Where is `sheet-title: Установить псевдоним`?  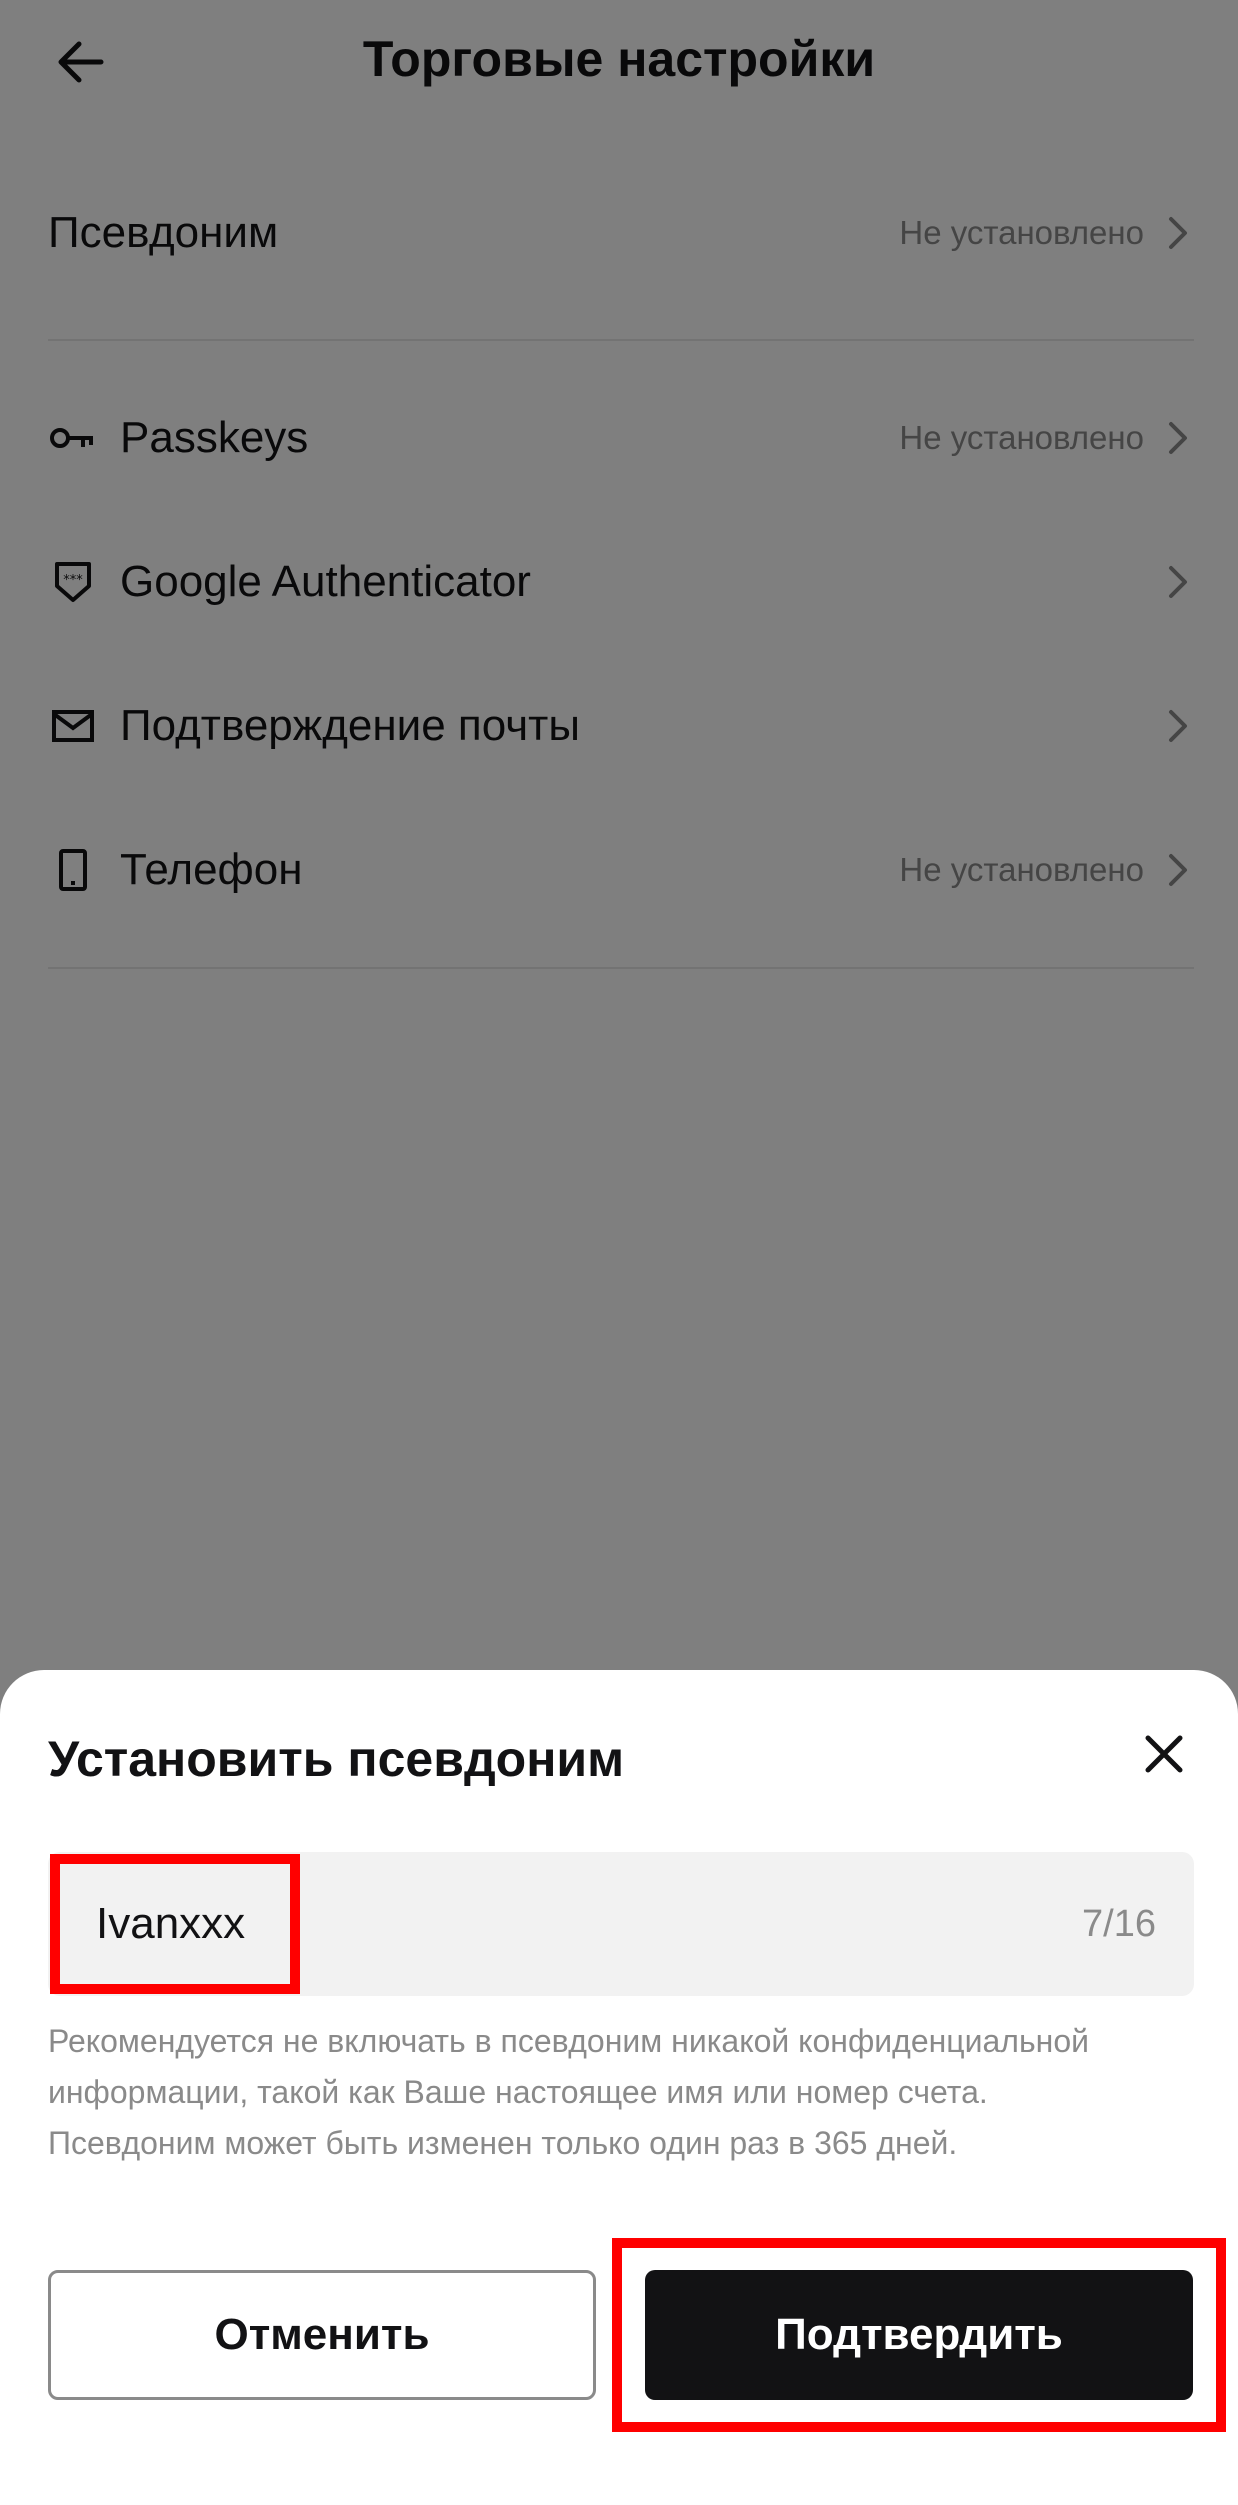 sheet-title: Установить псевдоним is located at coordinates (336, 1759).